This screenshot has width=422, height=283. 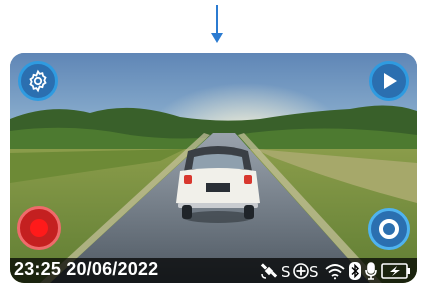 What do you see at coordinates (371, 271) in the screenshot?
I see `microphone-icon` at bounding box center [371, 271].